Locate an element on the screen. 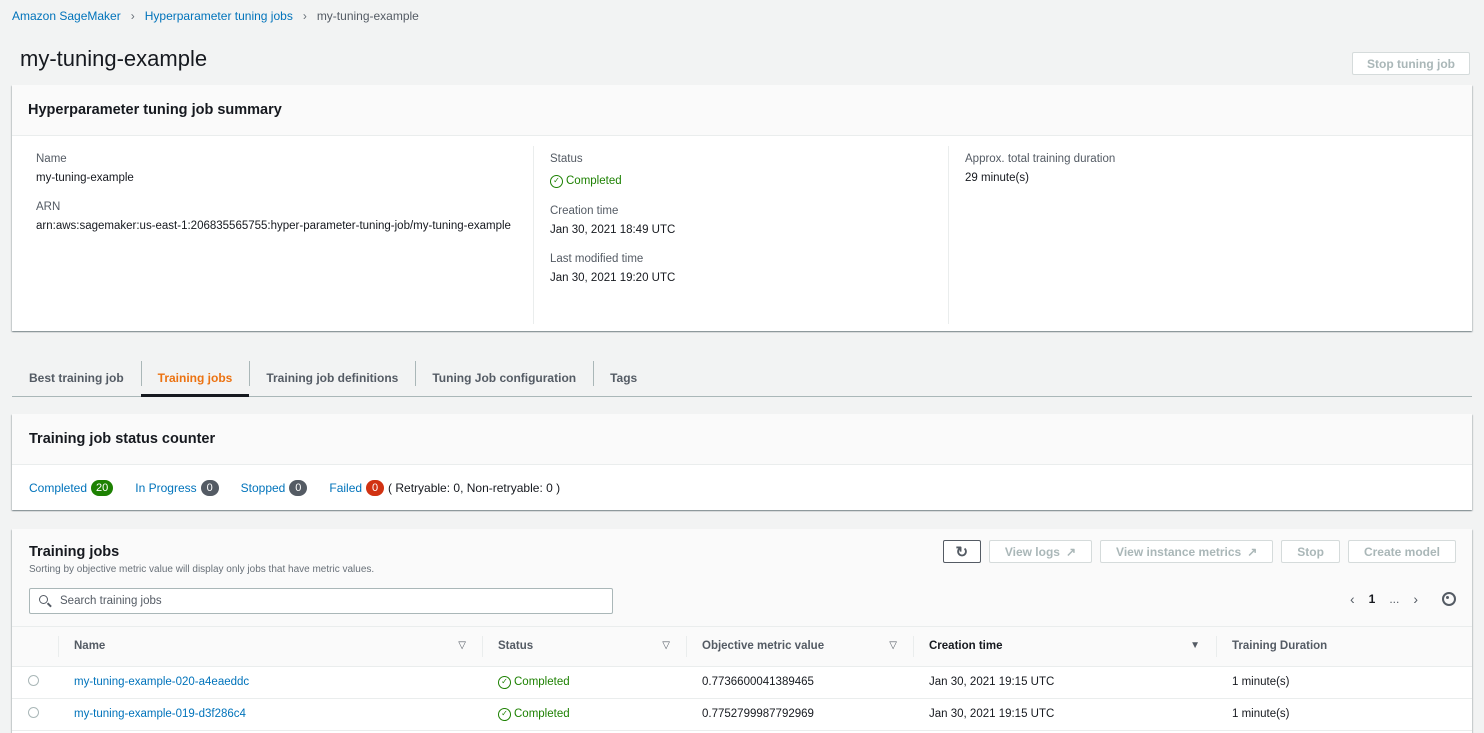 The width and height of the screenshot is (1484, 733). counter-in-progress: In Progress 0 is located at coordinates (177, 487).